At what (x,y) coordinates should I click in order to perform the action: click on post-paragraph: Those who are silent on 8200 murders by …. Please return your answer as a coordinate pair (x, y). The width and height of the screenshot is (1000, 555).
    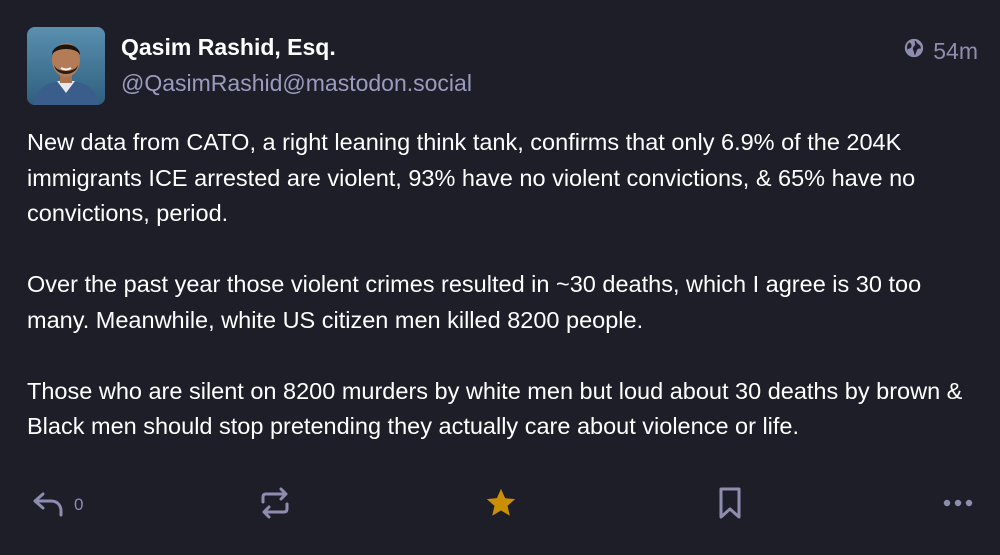
    Looking at the image, I should click on (495, 408).